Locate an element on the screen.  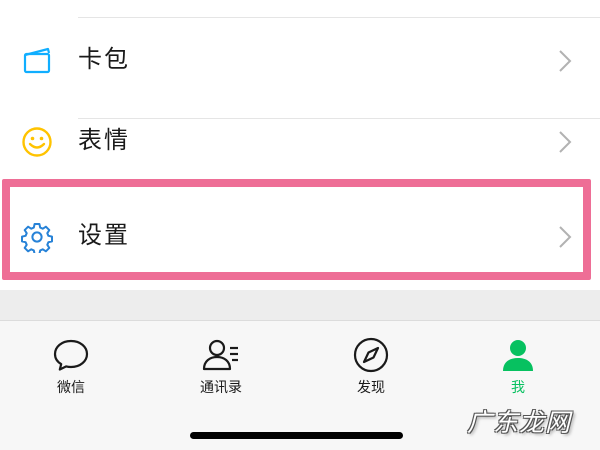
tab-label: 通讯录 is located at coordinates (221, 388).